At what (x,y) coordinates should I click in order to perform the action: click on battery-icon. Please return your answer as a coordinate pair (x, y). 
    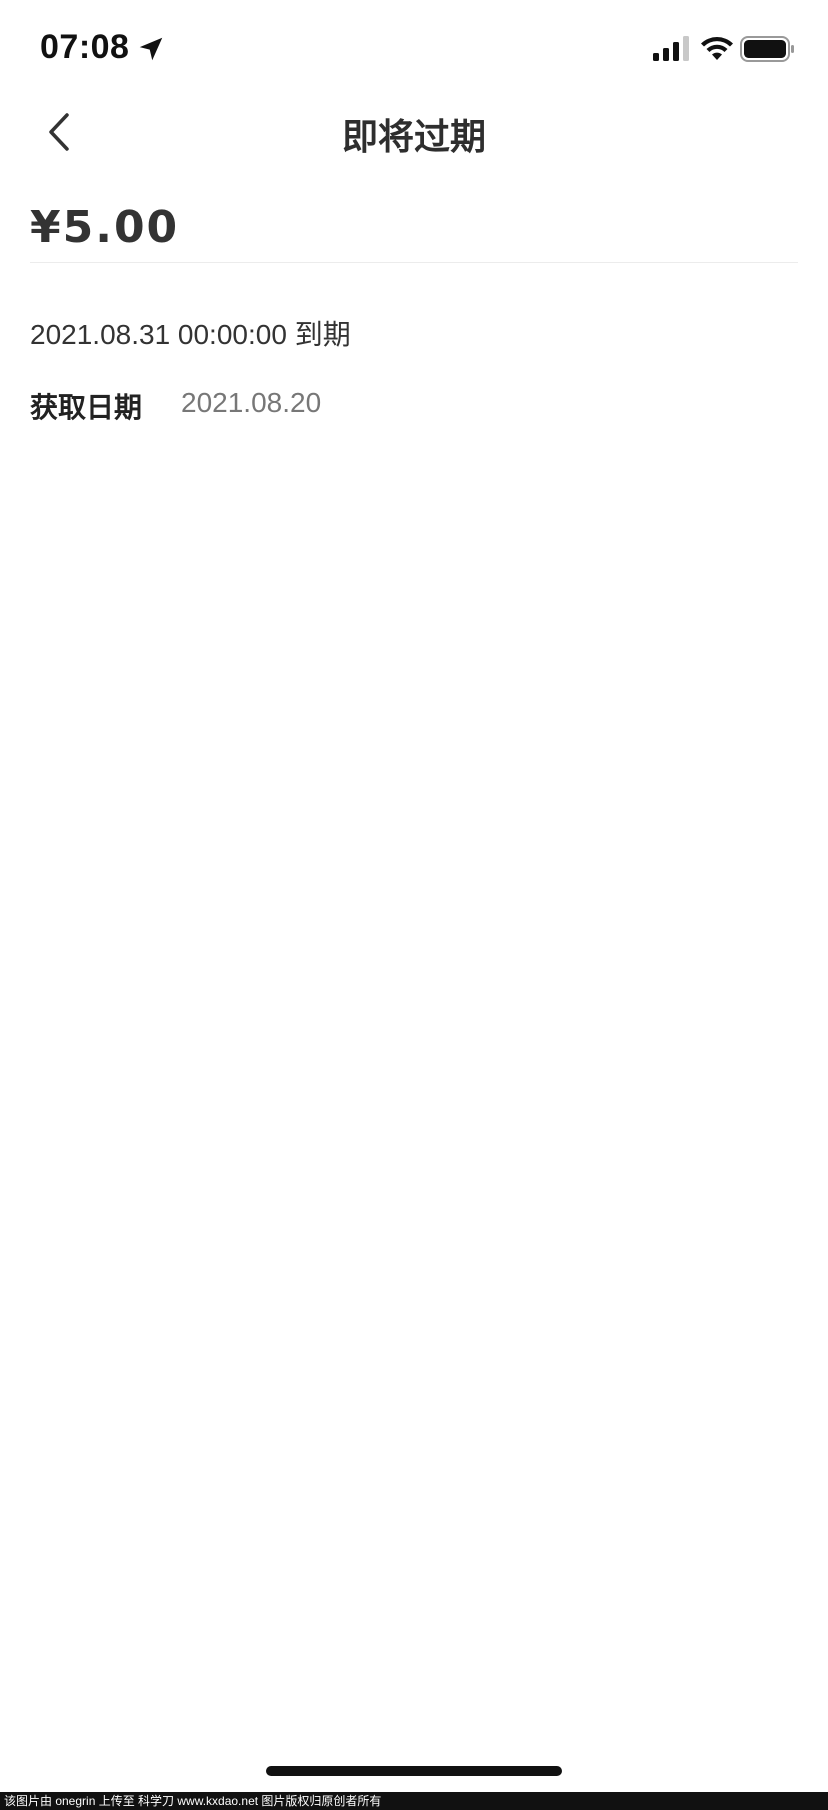
    Looking at the image, I should click on (767, 49).